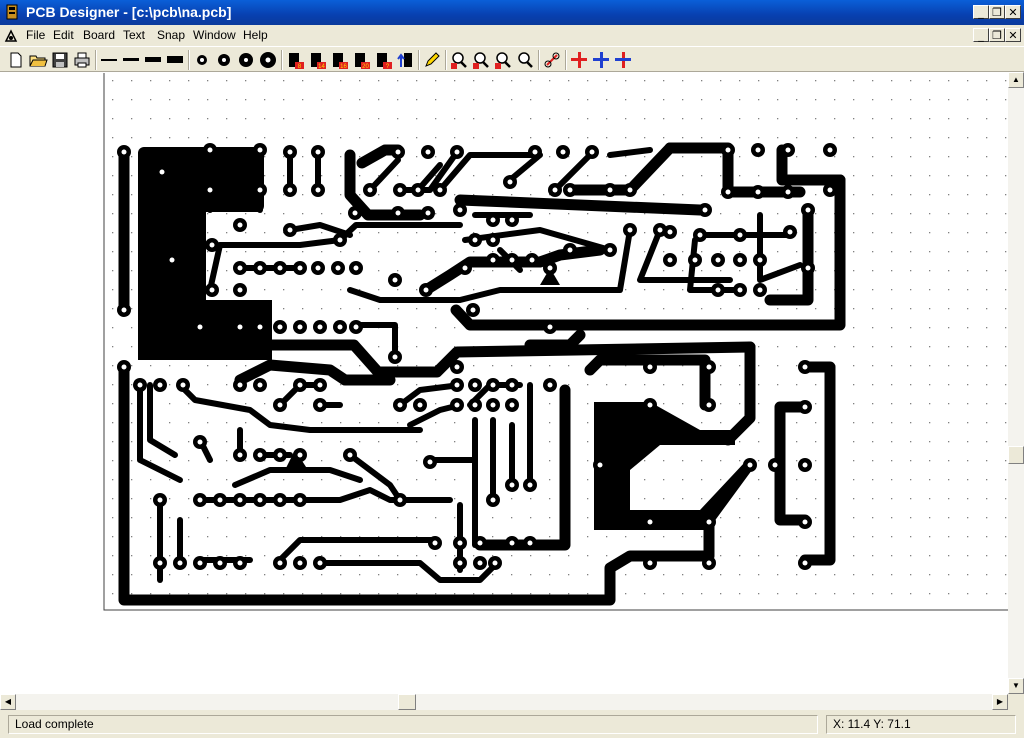  Describe the element at coordinates (552, 60) in the screenshot. I see `link-icon` at that location.